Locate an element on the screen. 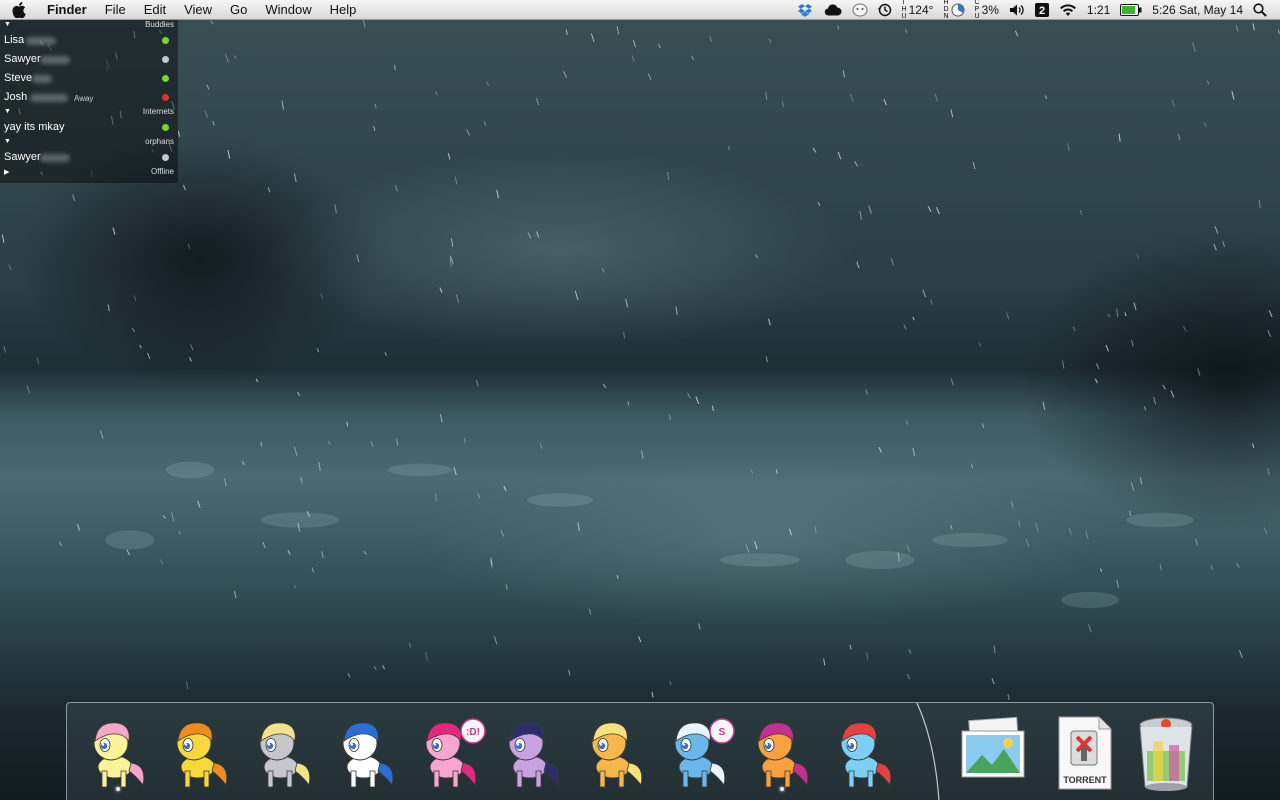 This screenshot has height=800, width=1280. twilight-sparkle-pony-icon is located at coordinates (533, 752).